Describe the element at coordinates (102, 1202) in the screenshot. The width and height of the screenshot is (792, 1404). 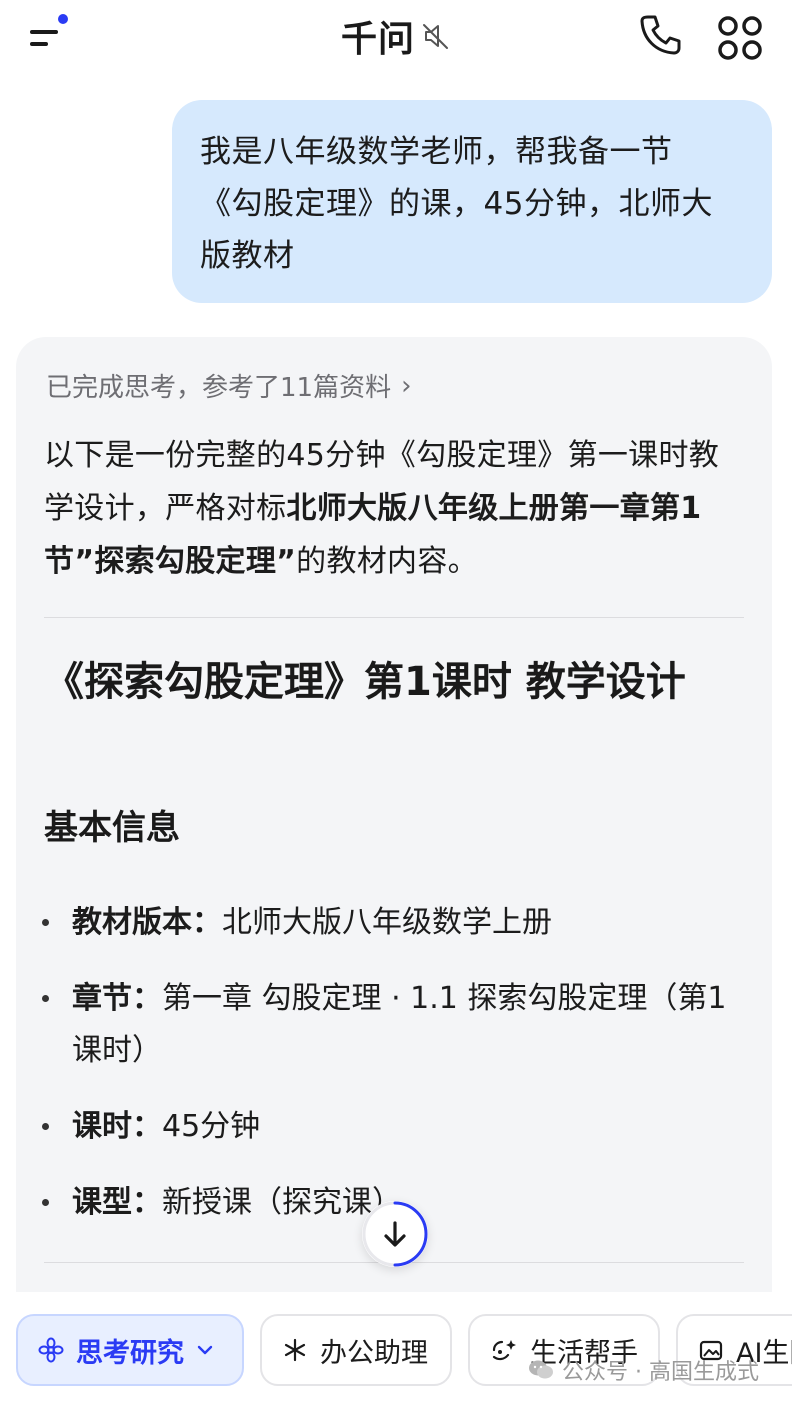
I see `info-label: 课型` at that location.